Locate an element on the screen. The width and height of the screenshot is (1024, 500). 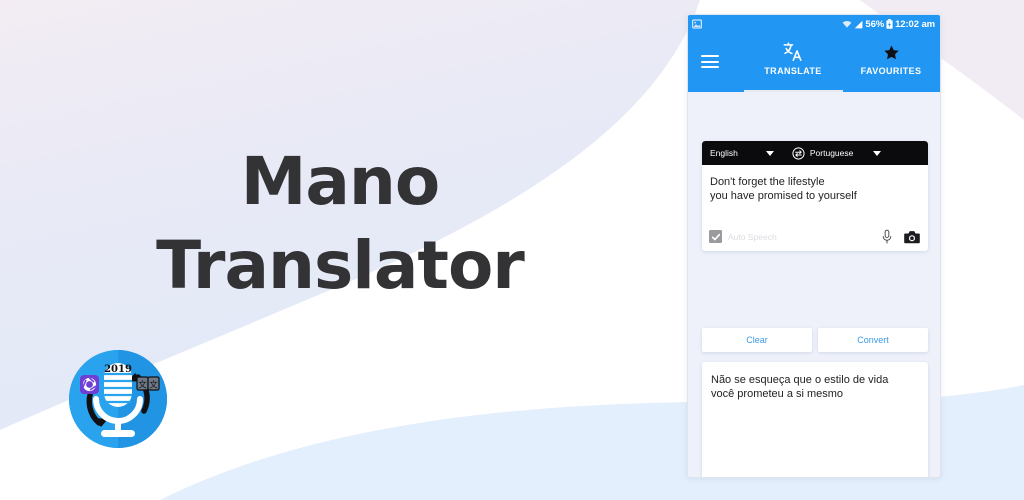
action-buttons: Clear Convert is located at coordinates (815, 340).